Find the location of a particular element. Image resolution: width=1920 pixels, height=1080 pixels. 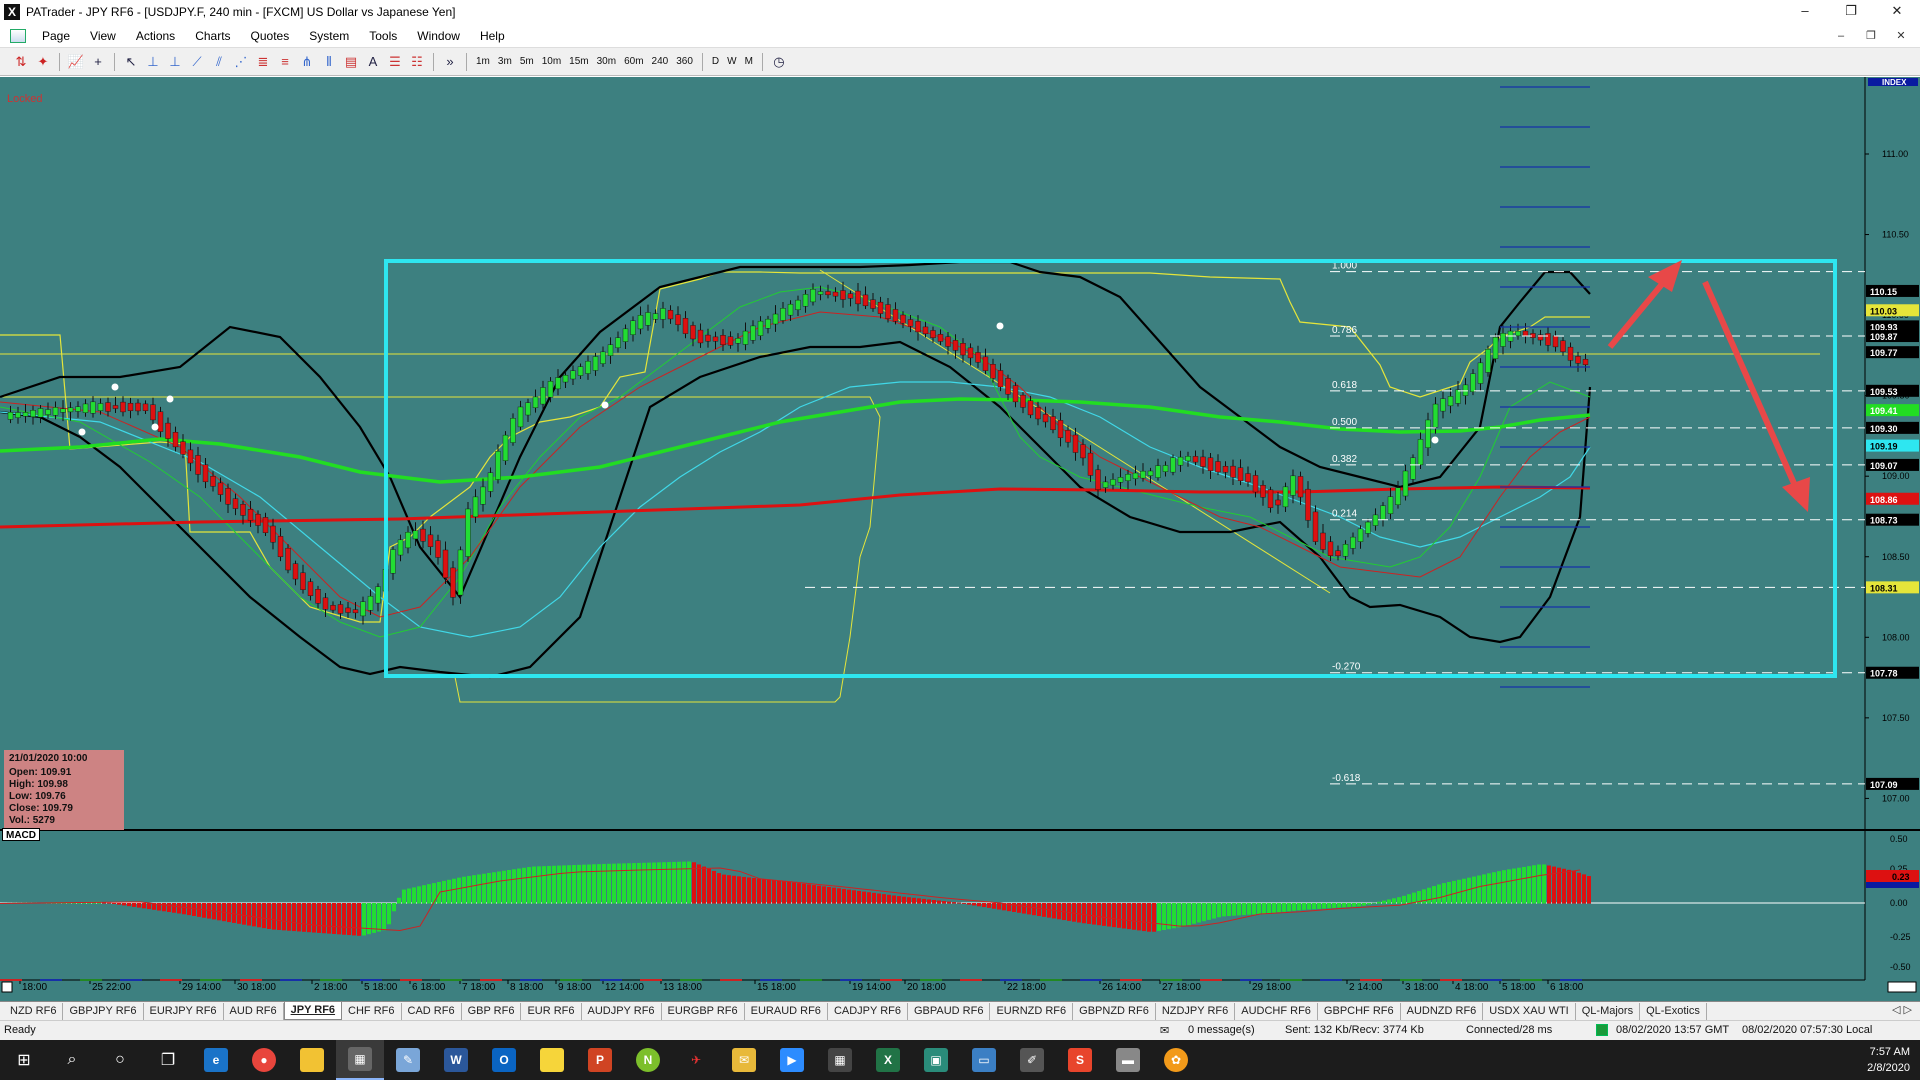

close-button: ✕ is located at coordinates (1897, 12).